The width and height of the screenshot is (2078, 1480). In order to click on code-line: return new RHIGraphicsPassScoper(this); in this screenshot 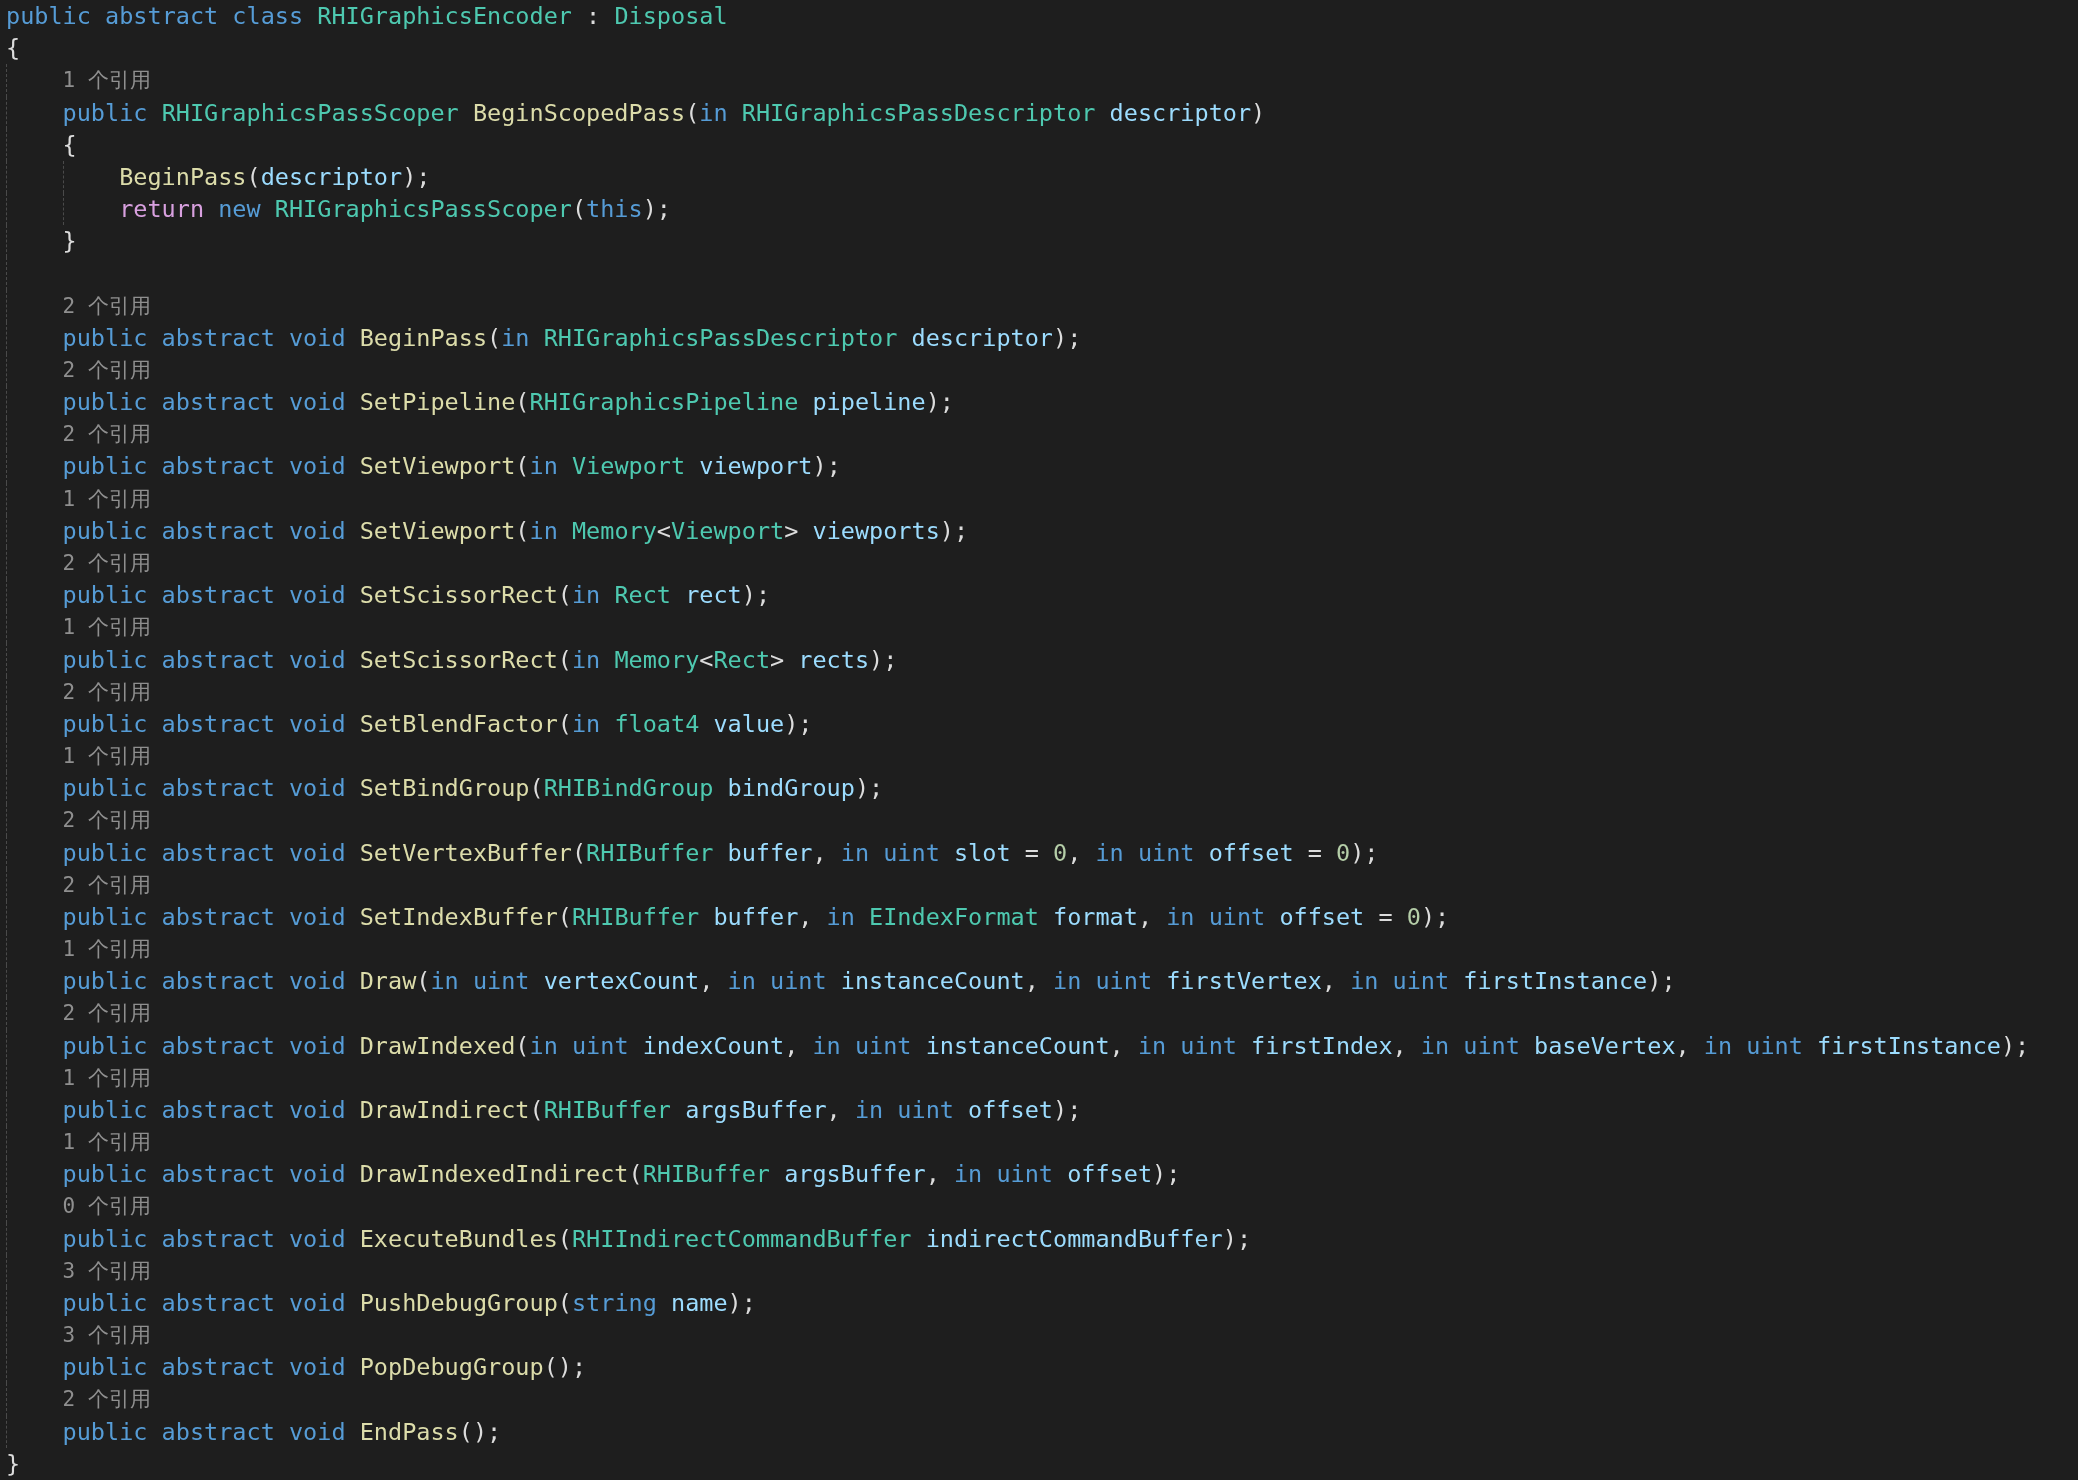, I will do `click(395, 209)`.